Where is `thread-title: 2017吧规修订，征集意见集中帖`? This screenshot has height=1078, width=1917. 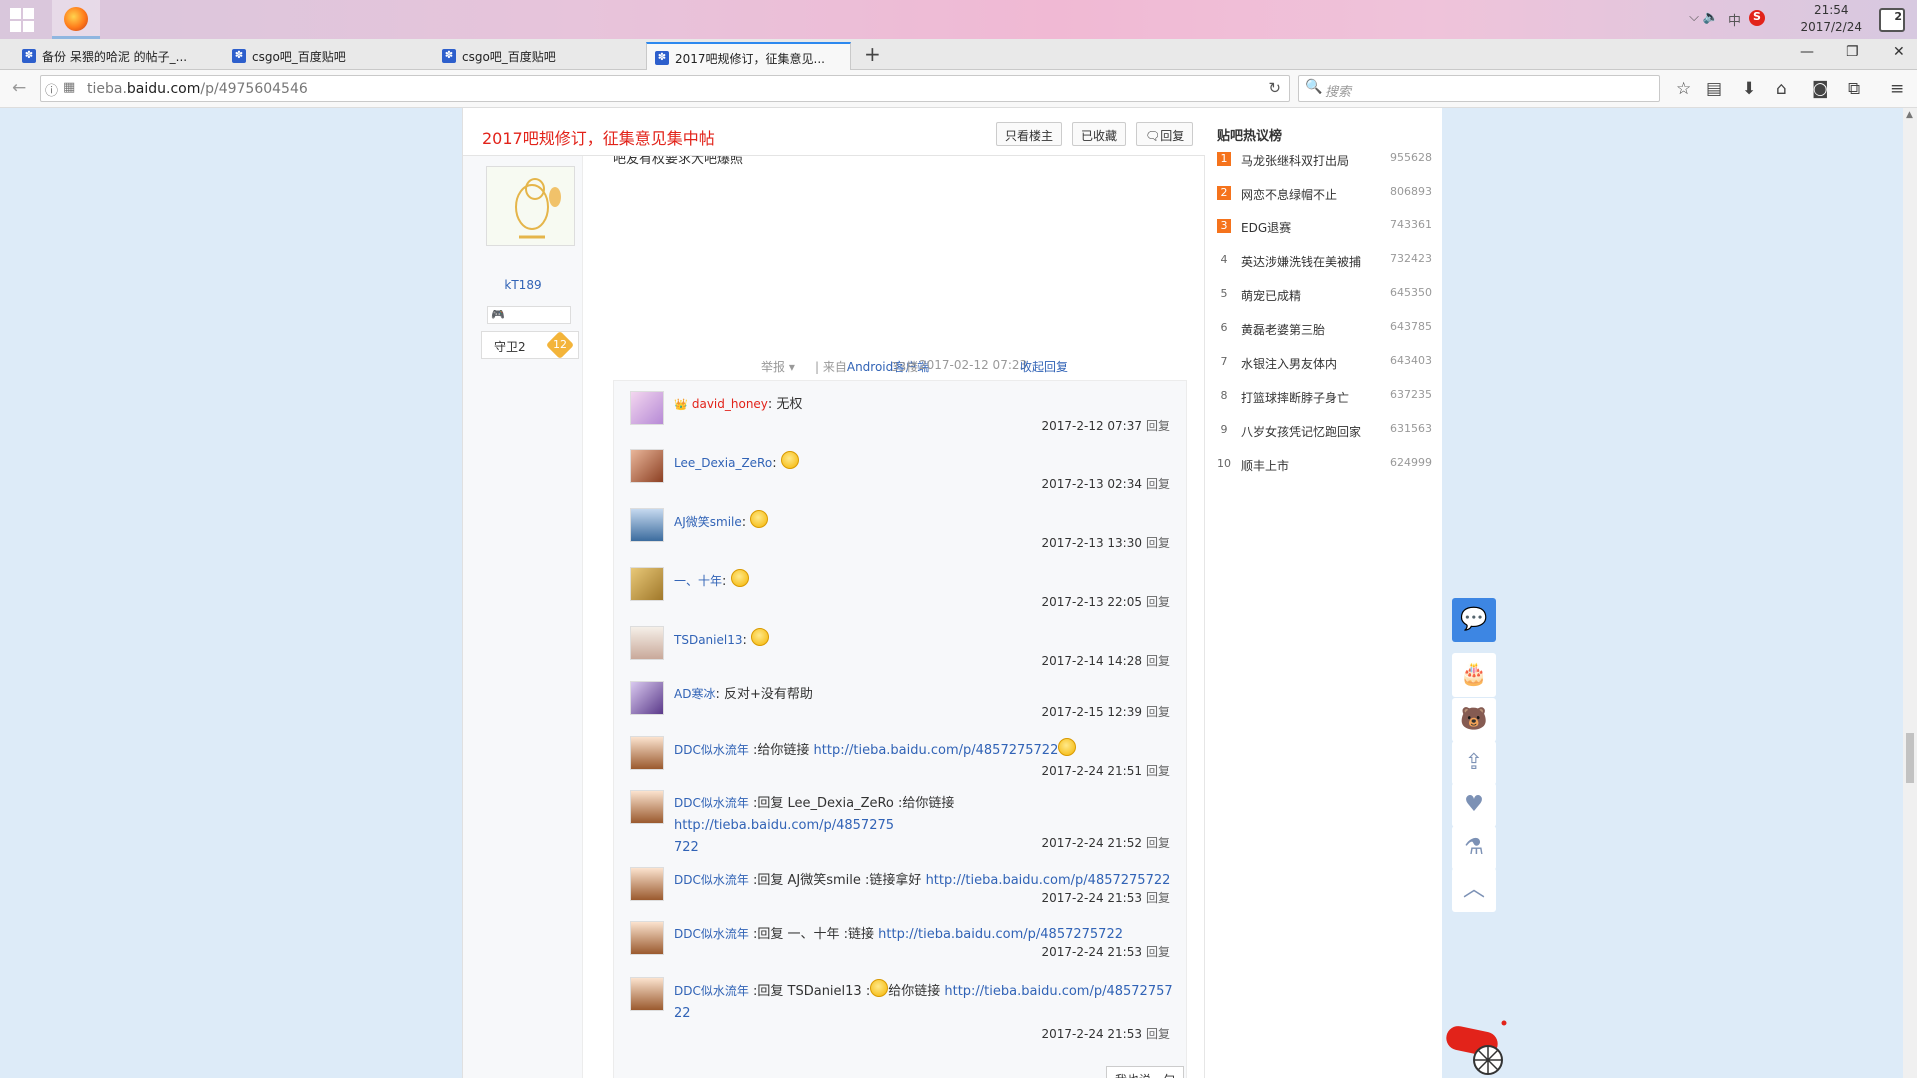 thread-title: 2017吧规修订，征集意见集中帖 is located at coordinates (598, 137).